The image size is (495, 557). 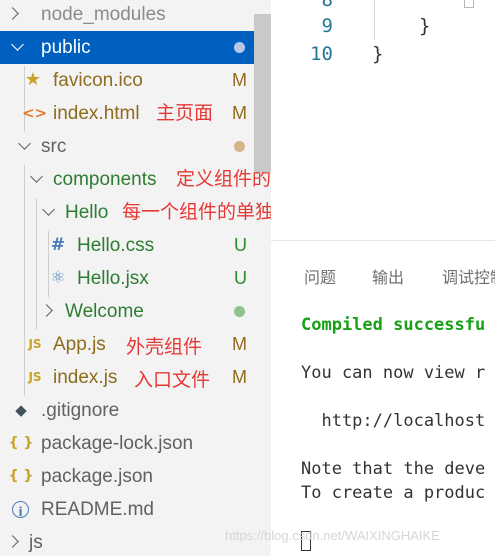 I want to click on terminal-line: Compiled successfu, so click(x=393, y=325).